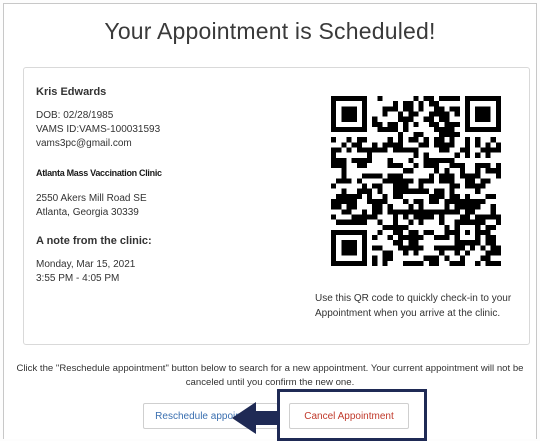 The image size is (540, 441). I want to click on patient-name: Kris Edwards, so click(71, 92).